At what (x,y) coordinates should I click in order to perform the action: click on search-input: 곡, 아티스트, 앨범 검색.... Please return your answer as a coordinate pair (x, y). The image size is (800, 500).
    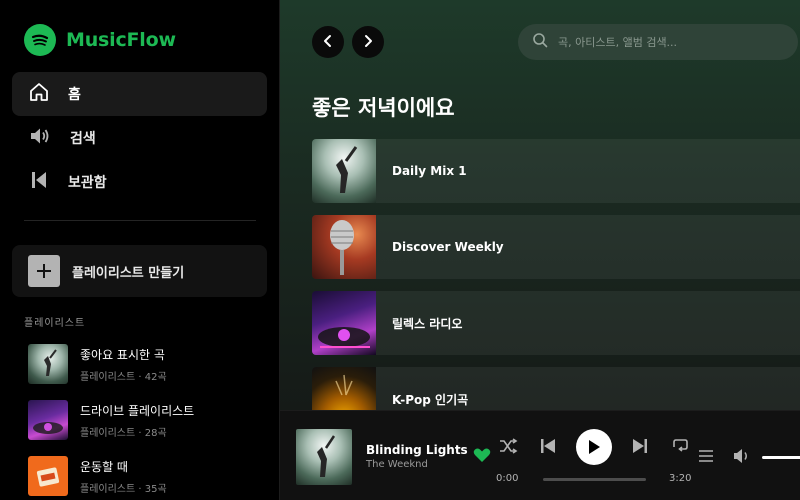
    Looking at the image, I should click on (658, 42).